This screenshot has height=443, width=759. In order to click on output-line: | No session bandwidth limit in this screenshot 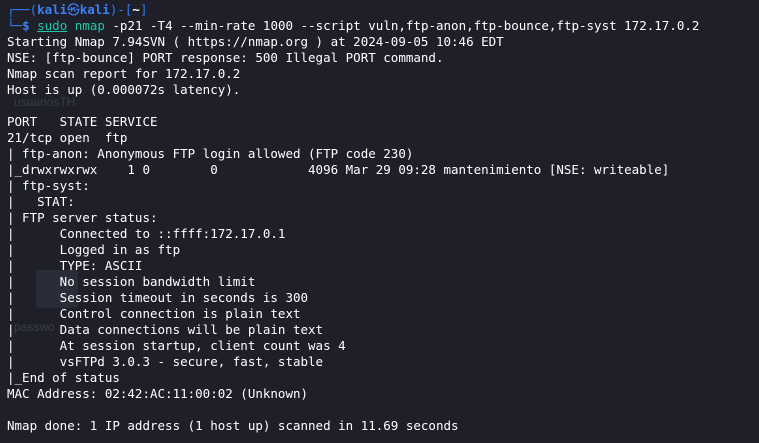, I will do `click(131, 281)`.